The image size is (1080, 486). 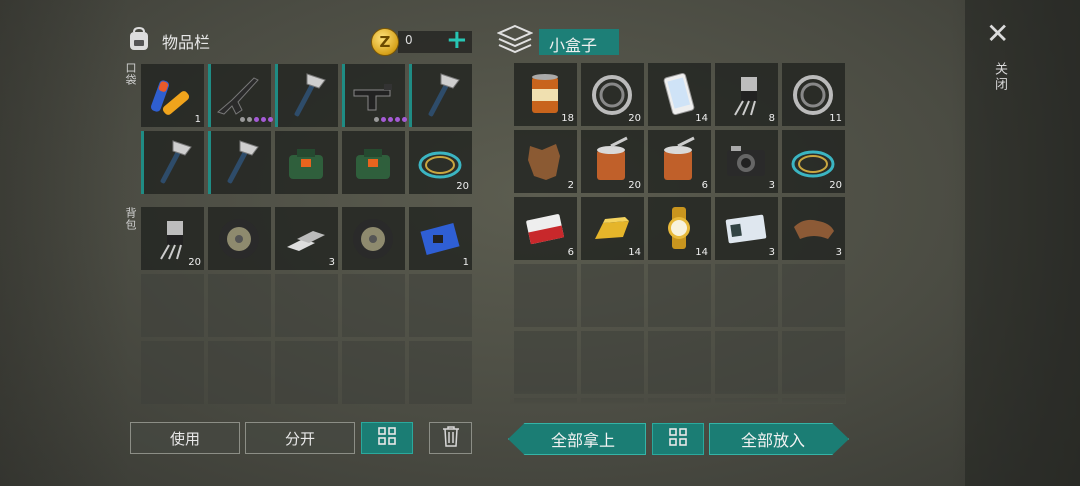 I want to click on backpack-grid: 20 3 1, so click(x=306, y=305).